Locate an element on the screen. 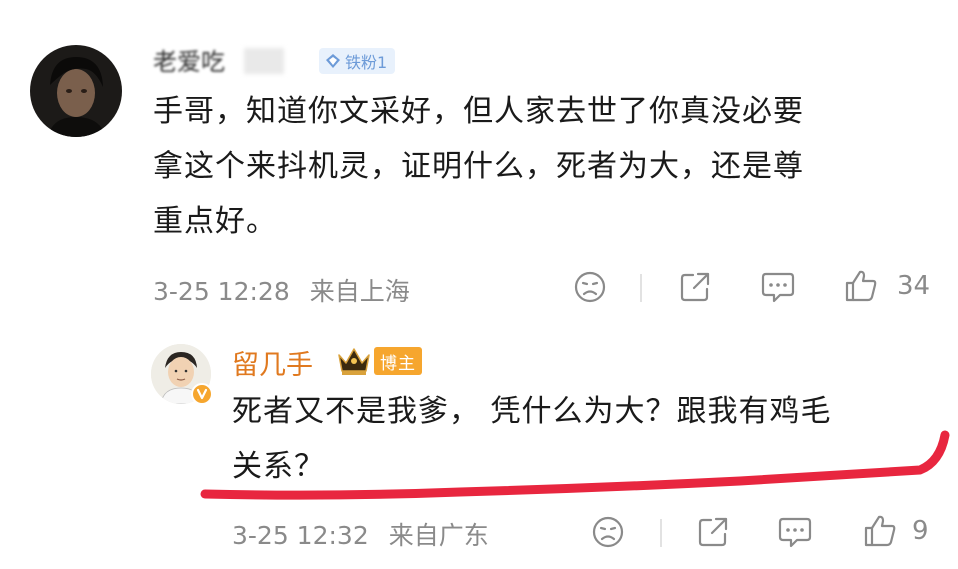 This screenshot has height=569, width=958. reply-button is located at coordinates (795, 532).